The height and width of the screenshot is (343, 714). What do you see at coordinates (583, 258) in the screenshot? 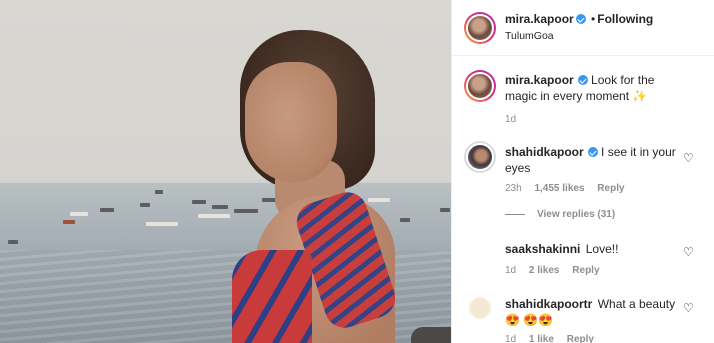
I see `comment-item: saakshakinni Love!! ♡ 1d 2 likes Reply` at bounding box center [583, 258].